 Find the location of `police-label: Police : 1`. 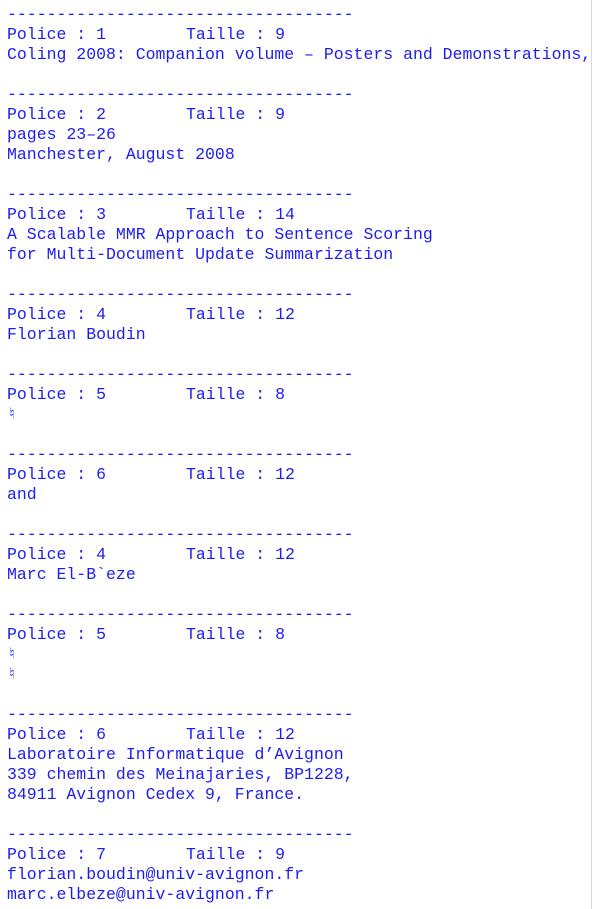

police-label: Police : 1 is located at coordinates (57, 34).